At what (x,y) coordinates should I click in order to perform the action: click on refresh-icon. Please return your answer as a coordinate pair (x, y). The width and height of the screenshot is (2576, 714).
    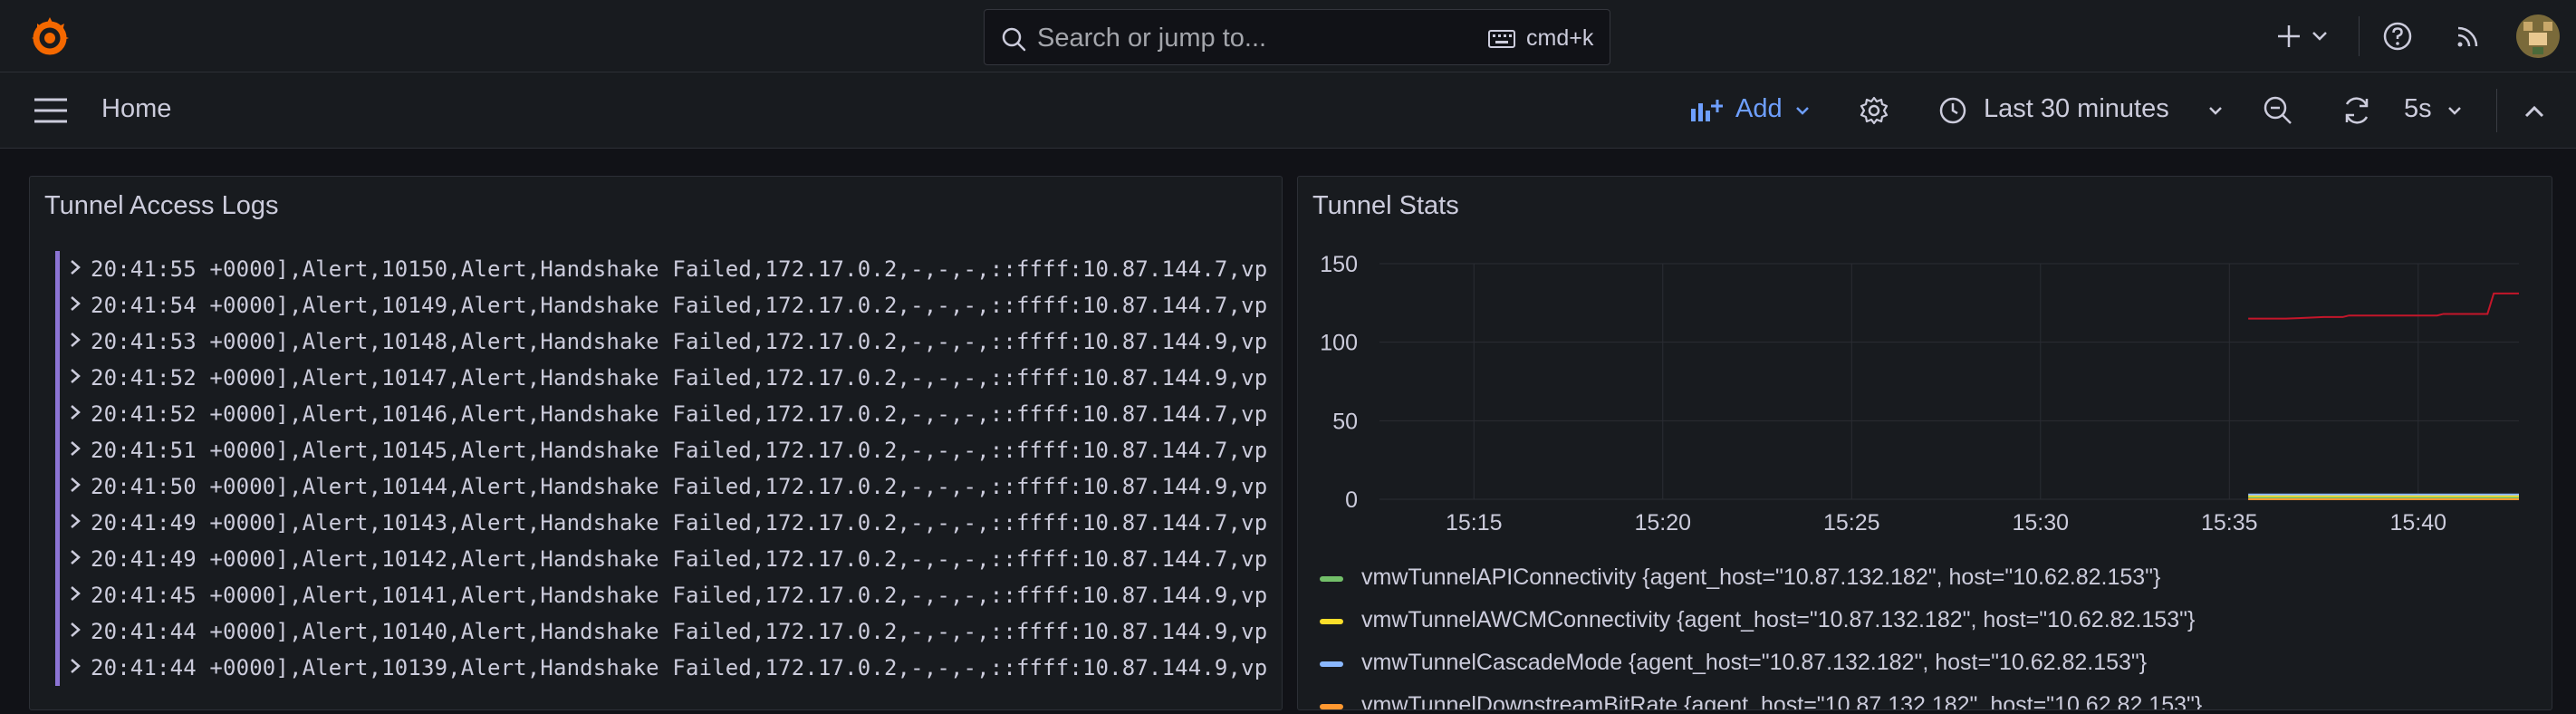
    Looking at the image, I should click on (2357, 111).